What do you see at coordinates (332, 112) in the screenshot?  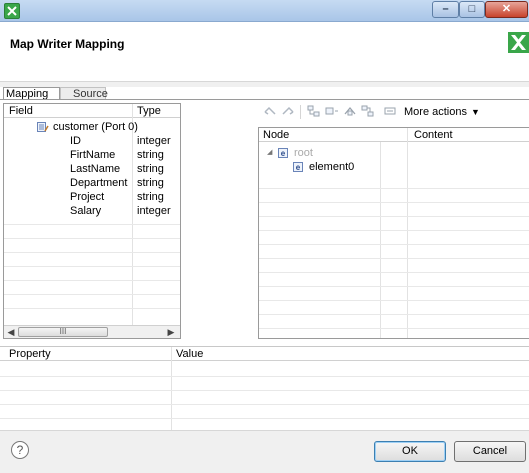 I see `add-element-icon` at bounding box center [332, 112].